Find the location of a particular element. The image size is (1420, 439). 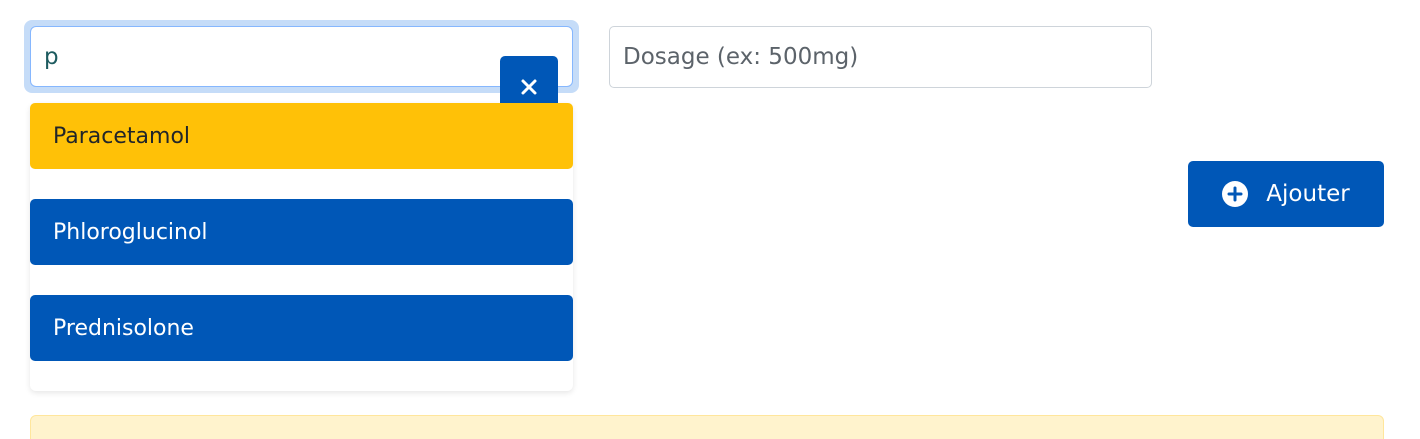

add-button: Ajouter is located at coordinates (1286, 194).